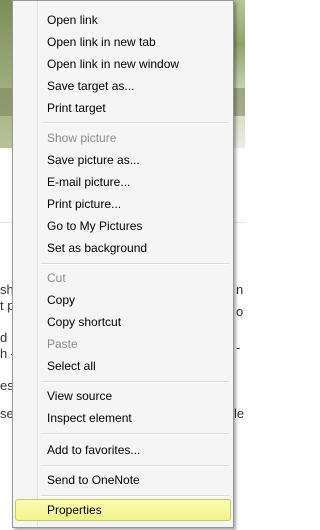 This screenshot has width=320, height=530. Describe the element at coordinates (123, 418) in the screenshot. I see `menu-item-inspect-element: Inspect element` at that location.